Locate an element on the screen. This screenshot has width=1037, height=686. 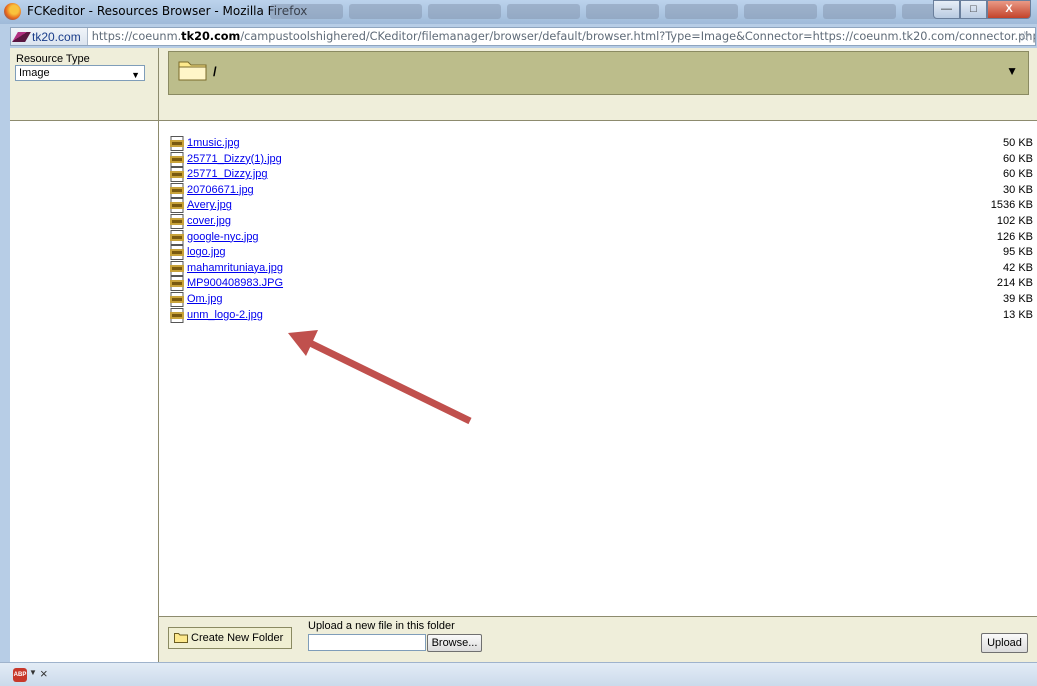
file-row: 25771_Dizzy(1).jpg 60 KB is located at coordinates (600, 159).